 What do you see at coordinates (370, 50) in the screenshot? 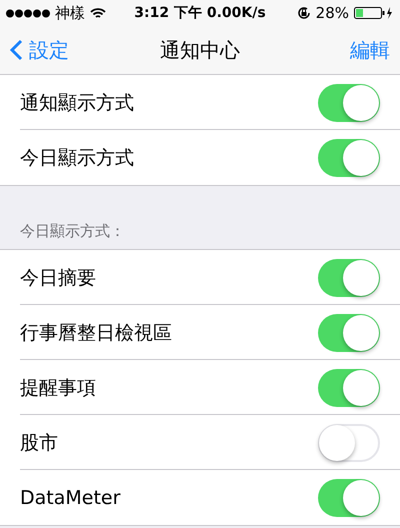
I see `edit-button: 編輯` at bounding box center [370, 50].